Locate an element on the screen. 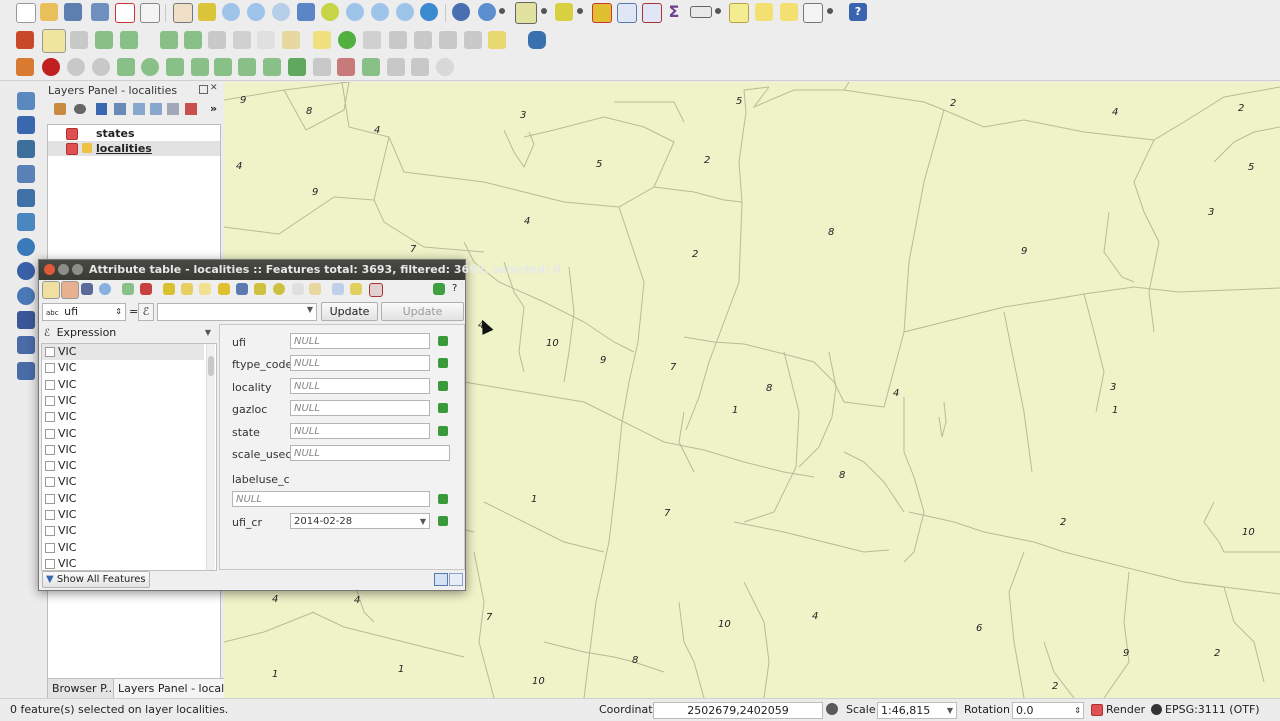 Image resolution: width=1280 pixels, height=721 pixels. add-ring-icon is located at coordinates (150, 67).